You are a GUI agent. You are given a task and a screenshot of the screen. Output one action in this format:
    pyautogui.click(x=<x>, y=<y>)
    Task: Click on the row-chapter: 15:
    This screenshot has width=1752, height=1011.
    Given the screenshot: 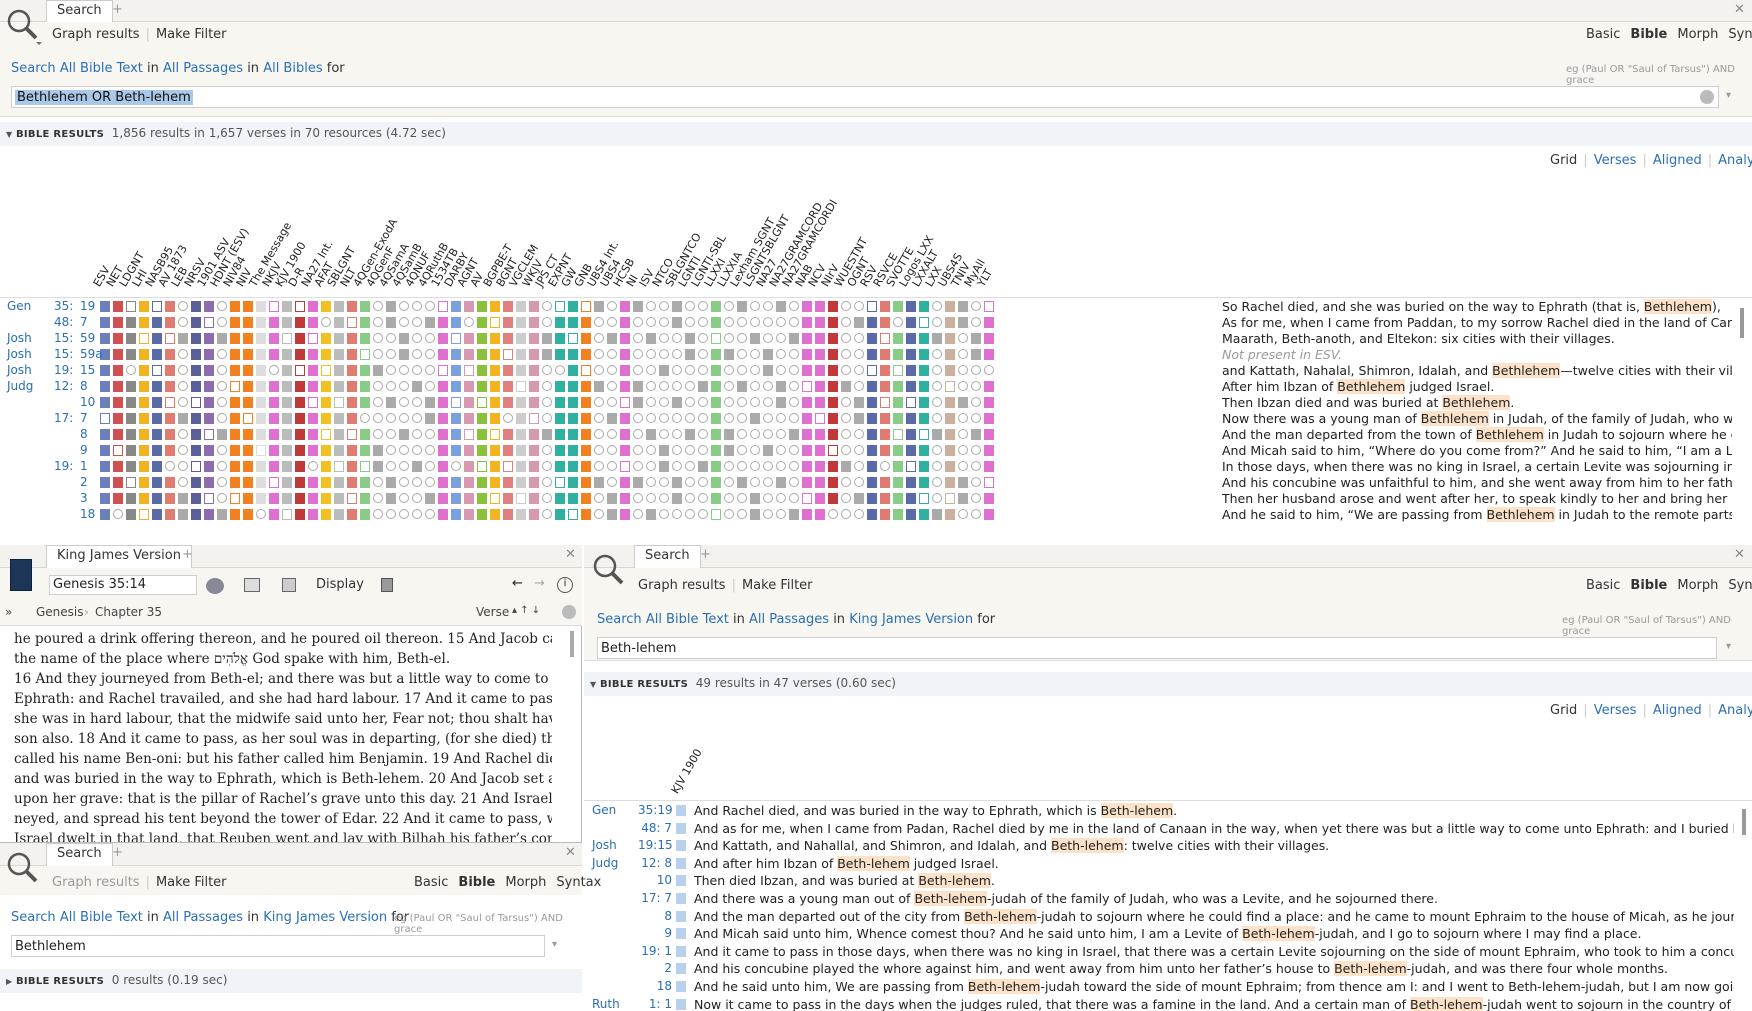 What is the action you would take?
    pyautogui.click(x=63, y=354)
    